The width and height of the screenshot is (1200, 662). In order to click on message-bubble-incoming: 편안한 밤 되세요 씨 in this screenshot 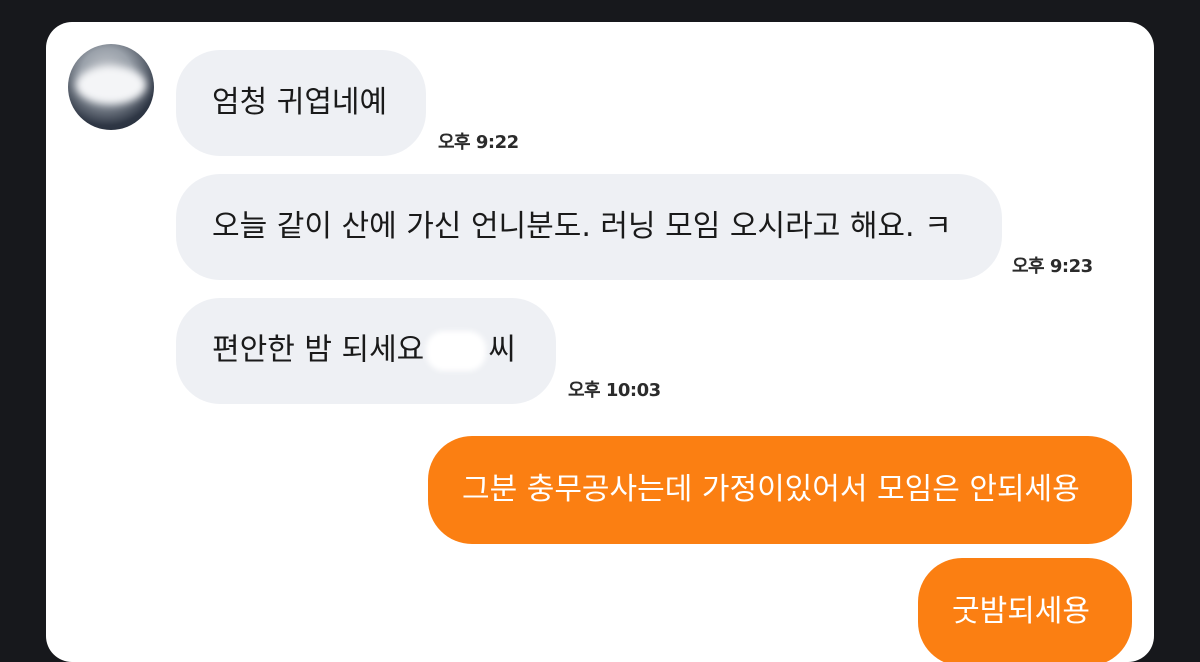, I will do `click(366, 351)`.